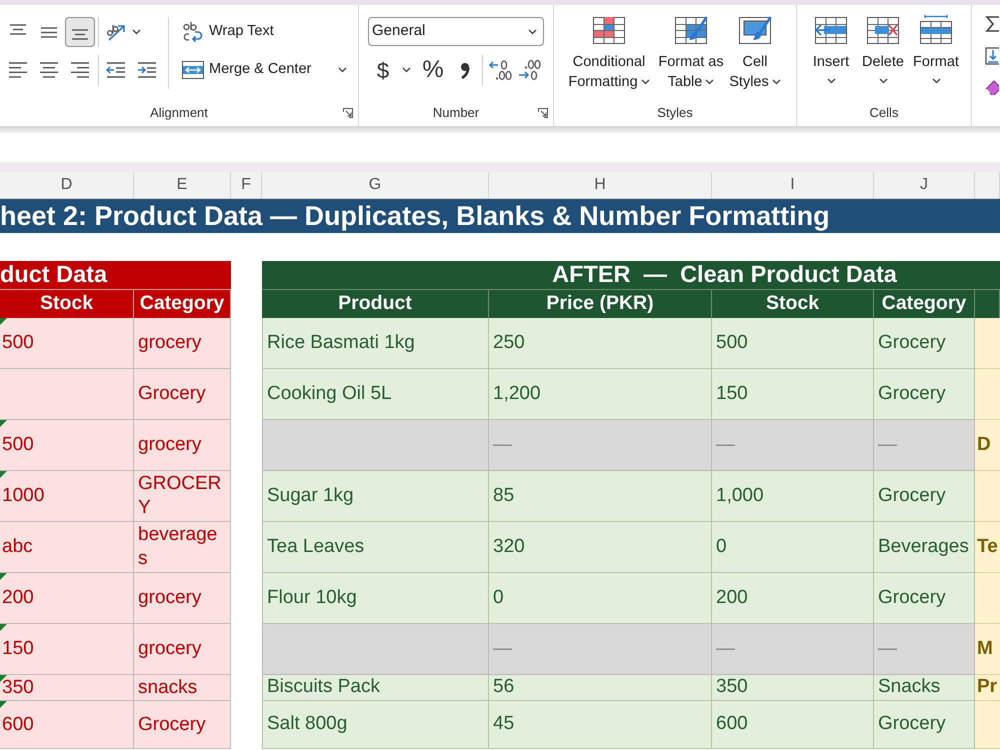 The height and width of the screenshot is (750, 1000). I want to click on cell-styles-button: Cell Styles, so click(755, 53).